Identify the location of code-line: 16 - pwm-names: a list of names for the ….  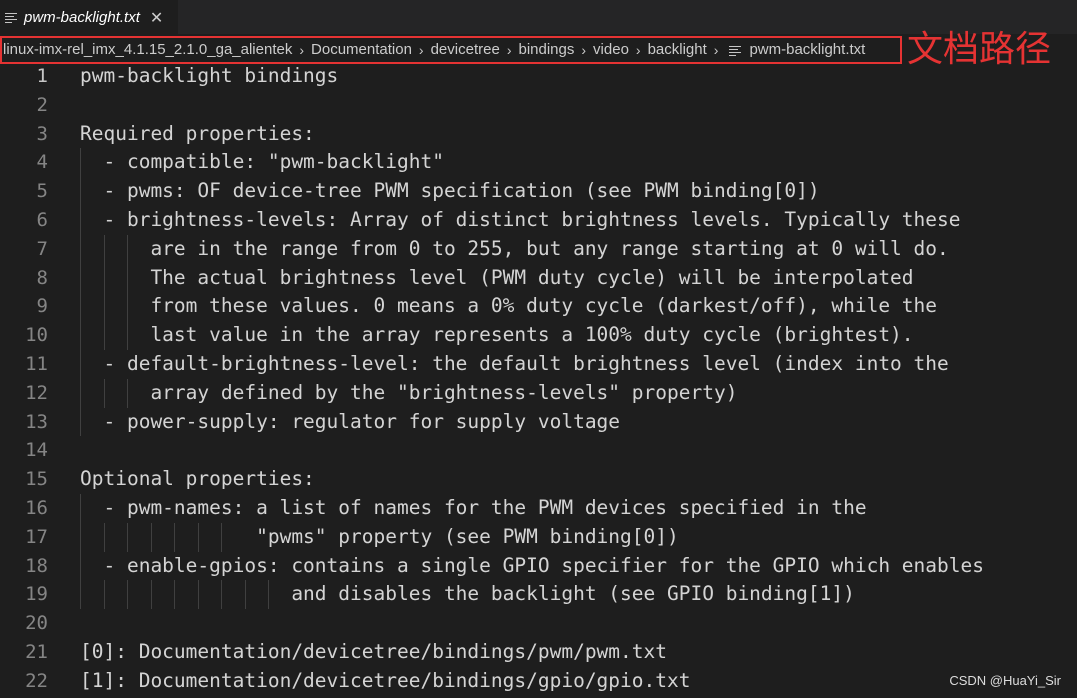
(538, 508).